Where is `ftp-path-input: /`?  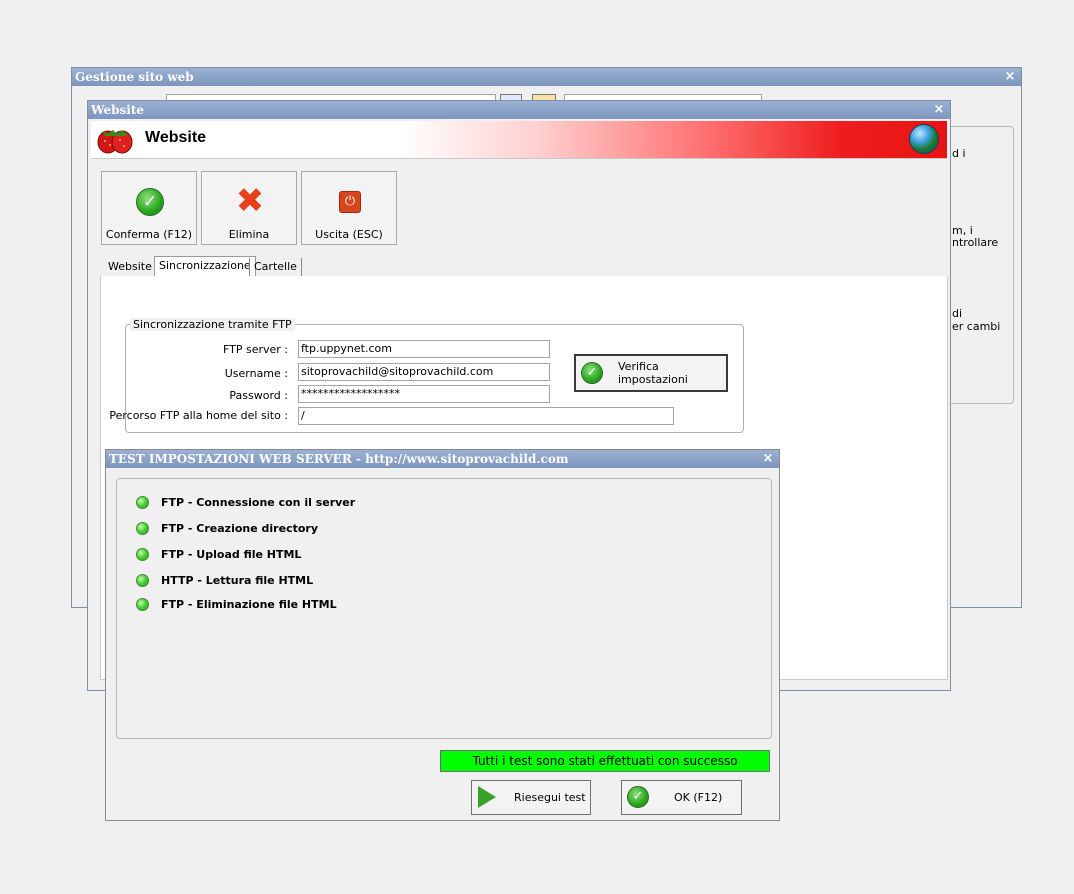
ftp-path-input: / is located at coordinates (486, 416).